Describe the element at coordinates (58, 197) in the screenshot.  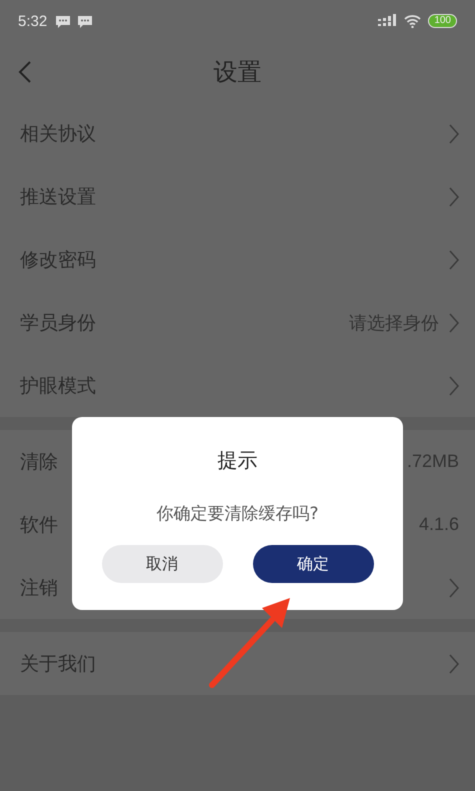
I see `row-label: 推送设置` at that location.